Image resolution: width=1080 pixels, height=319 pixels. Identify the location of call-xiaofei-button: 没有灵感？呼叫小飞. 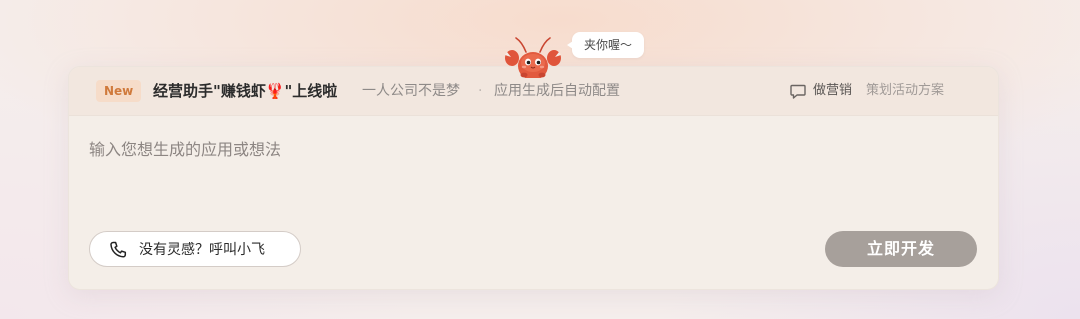
(195, 249).